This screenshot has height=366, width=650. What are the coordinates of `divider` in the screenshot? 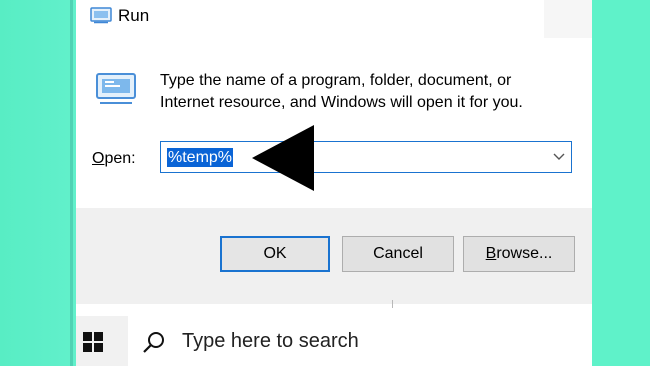 It's located at (392, 304).